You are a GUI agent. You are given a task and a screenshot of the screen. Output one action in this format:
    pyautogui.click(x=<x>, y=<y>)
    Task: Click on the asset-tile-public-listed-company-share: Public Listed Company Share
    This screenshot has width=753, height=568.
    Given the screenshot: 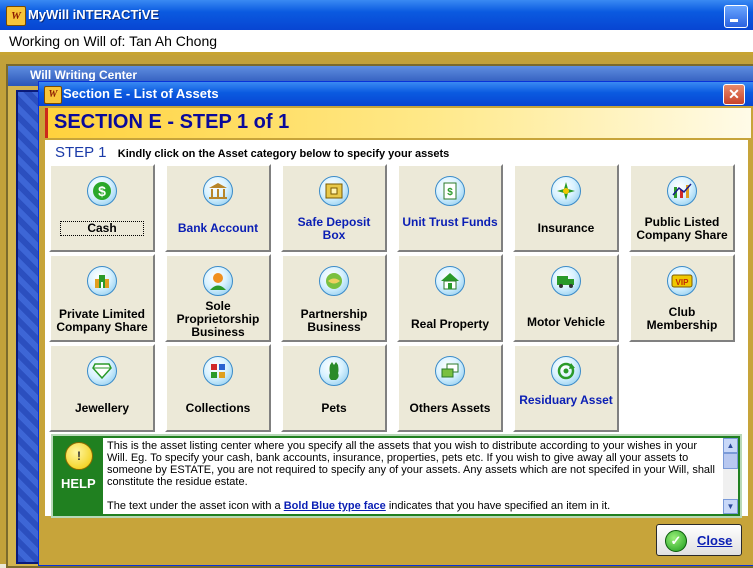 What is the action you would take?
    pyautogui.click(x=682, y=208)
    